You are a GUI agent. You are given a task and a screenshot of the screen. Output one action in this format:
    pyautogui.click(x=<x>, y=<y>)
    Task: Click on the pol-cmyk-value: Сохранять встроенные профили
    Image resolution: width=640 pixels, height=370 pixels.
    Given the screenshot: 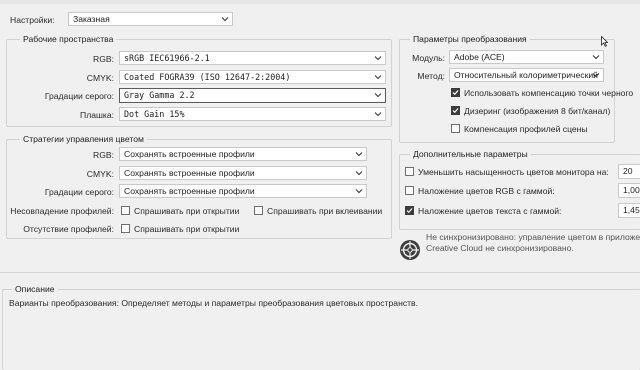 What is the action you would take?
    pyautogui.click(x=189, y=173)
    